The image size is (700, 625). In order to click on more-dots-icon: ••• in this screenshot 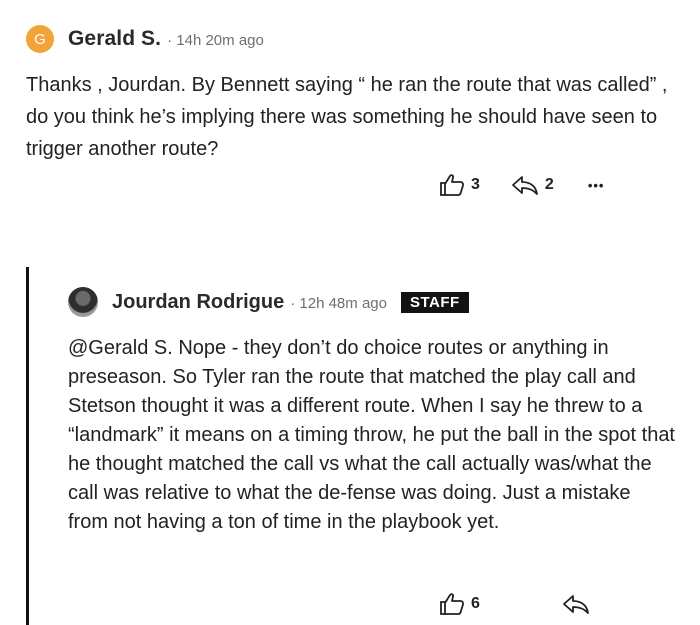, I will do `click(596, 185)`.